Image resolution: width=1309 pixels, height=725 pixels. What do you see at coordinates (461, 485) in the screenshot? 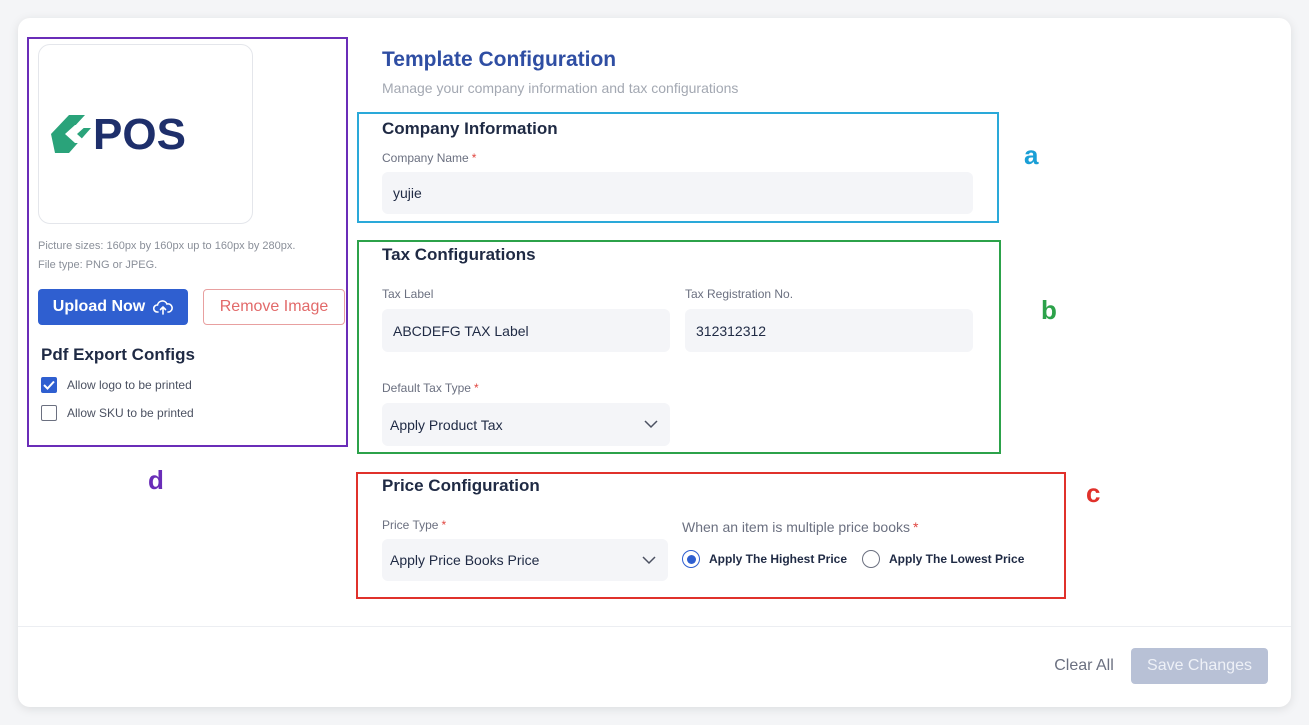
I see `price-section-title: Price Configuration` at bounding box center [461, 485].